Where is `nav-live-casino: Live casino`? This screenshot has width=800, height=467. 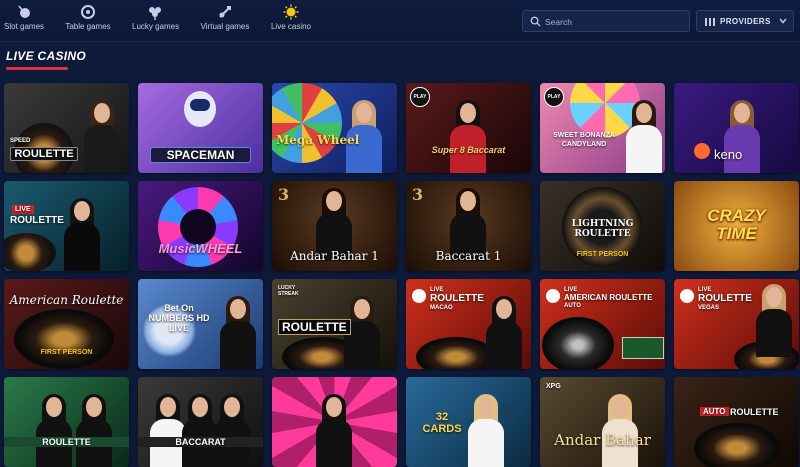 nav-live-casino: Live casino is located at coordinates (291, 22).